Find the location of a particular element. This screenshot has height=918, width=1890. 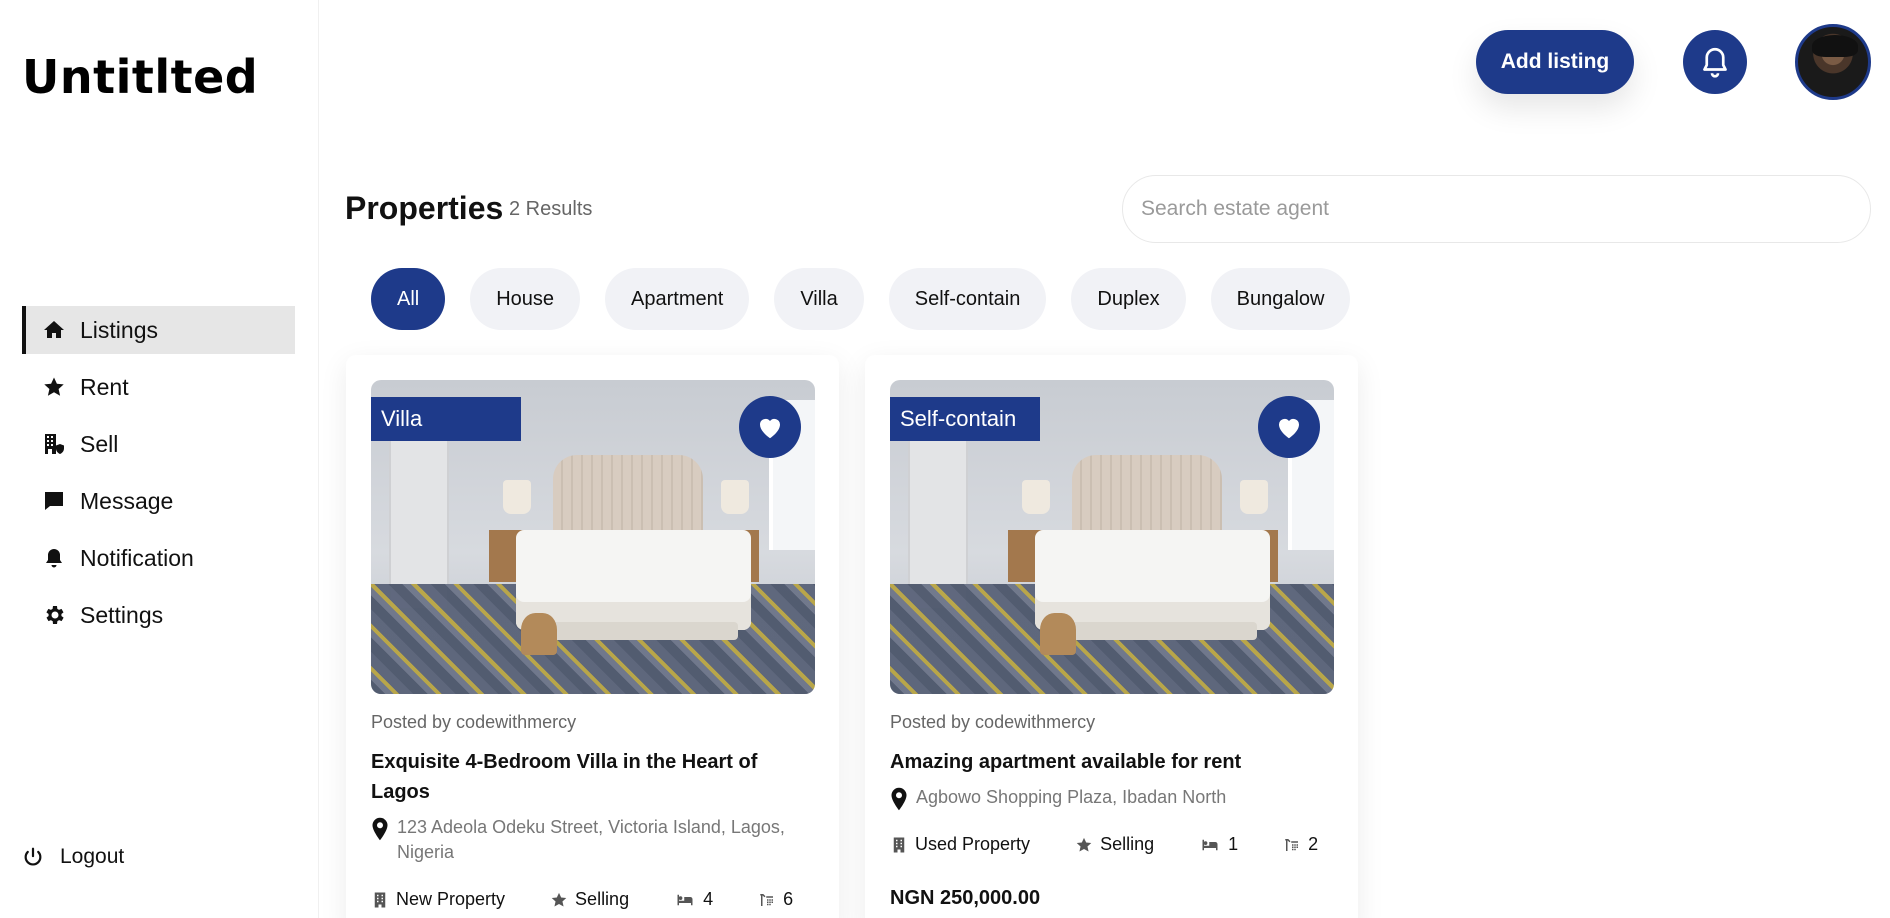

logout-label: Logout is located at coordinates (92, 856).